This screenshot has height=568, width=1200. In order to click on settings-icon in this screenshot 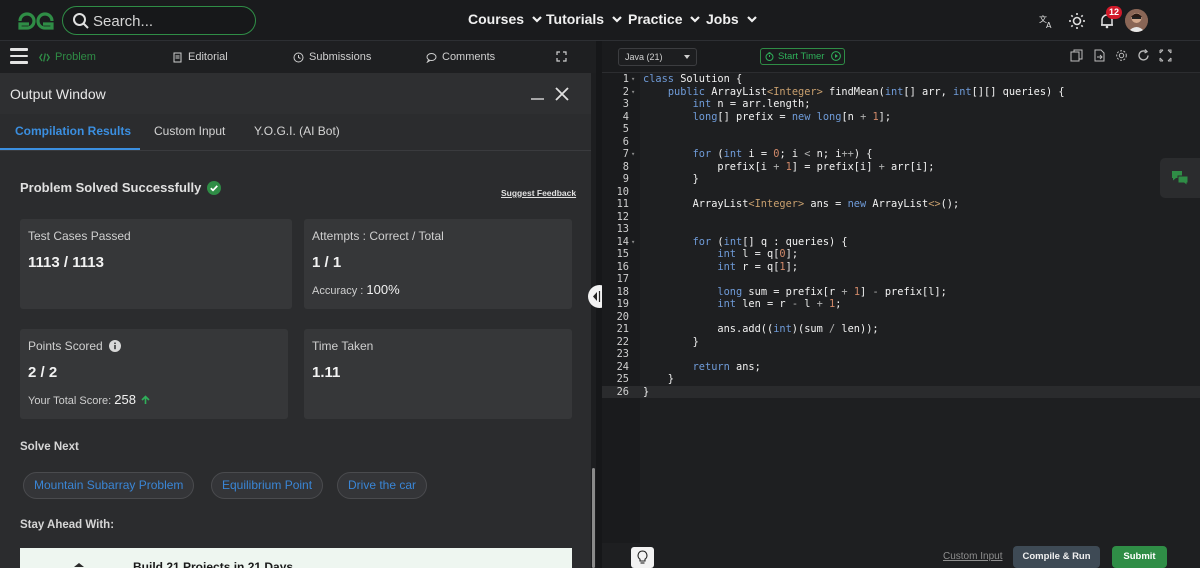, I will do `click(1121, 55)`.